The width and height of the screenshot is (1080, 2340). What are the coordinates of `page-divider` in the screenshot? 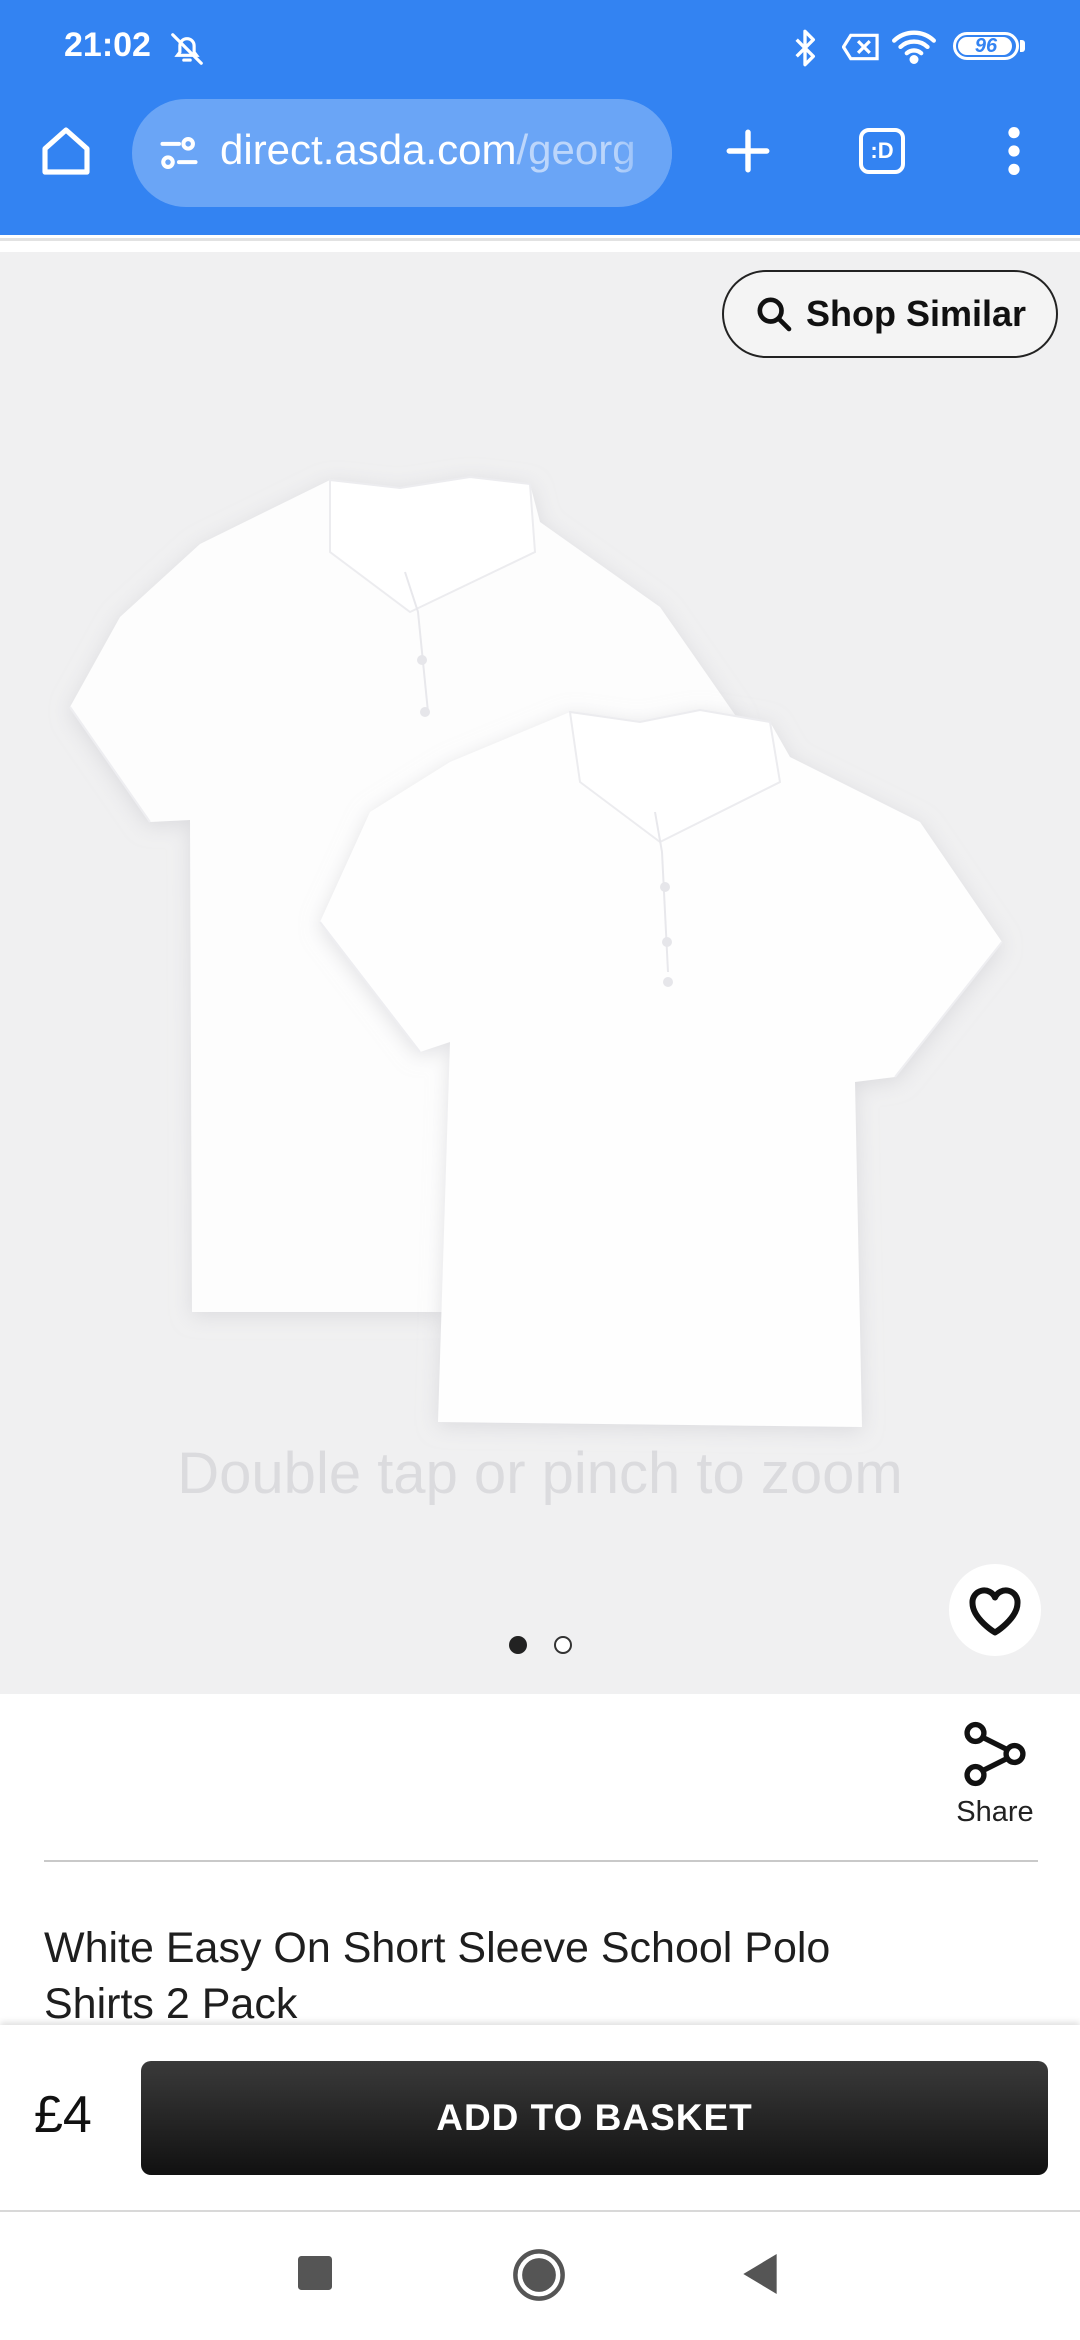 It's located at (540, 239).